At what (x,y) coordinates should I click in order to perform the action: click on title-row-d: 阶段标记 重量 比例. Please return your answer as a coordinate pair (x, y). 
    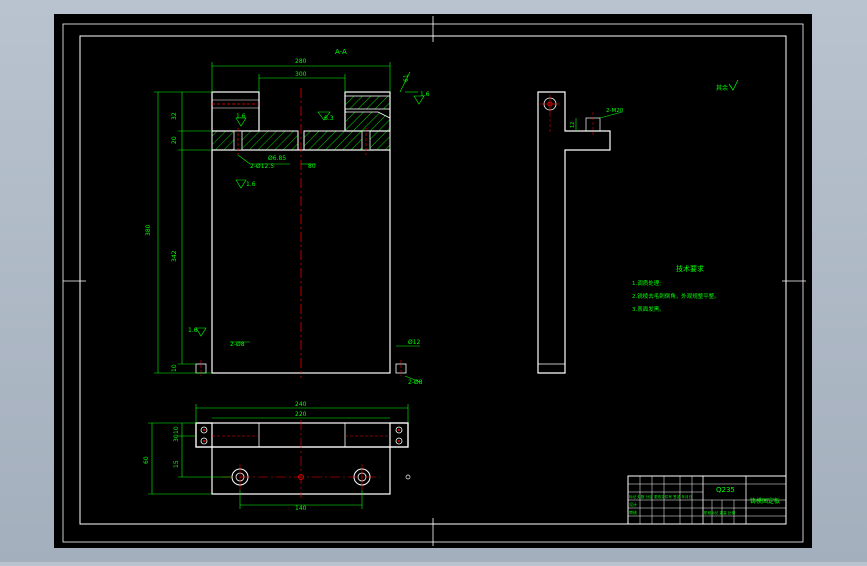
    Looking at the image, I should click on (719, 512).